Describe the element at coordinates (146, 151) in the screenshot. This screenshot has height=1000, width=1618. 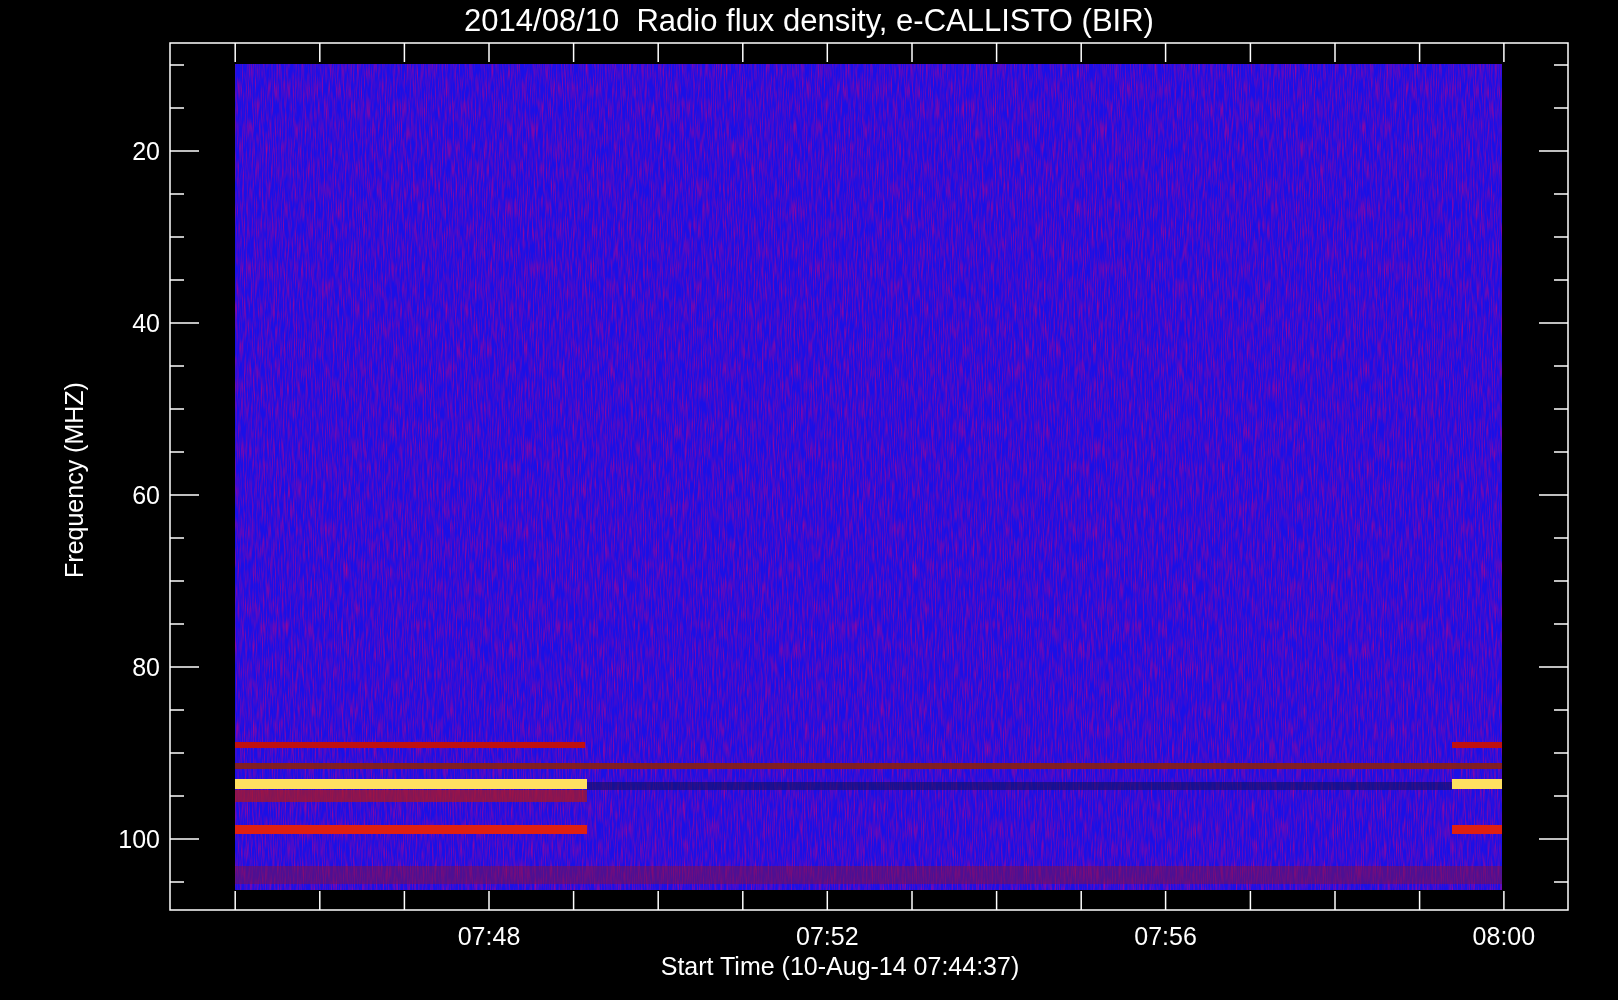
I see `y-tick-label: 20` at that location.